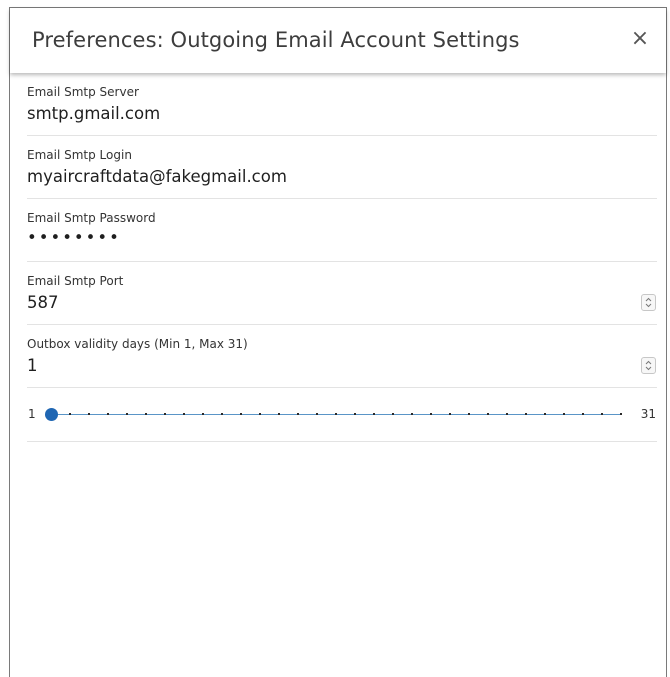  Describe the element at coordinates (157, 176) in the screenshot. I see `smtp-login-input: myaircraftdata@fakegmail.com` at that location.